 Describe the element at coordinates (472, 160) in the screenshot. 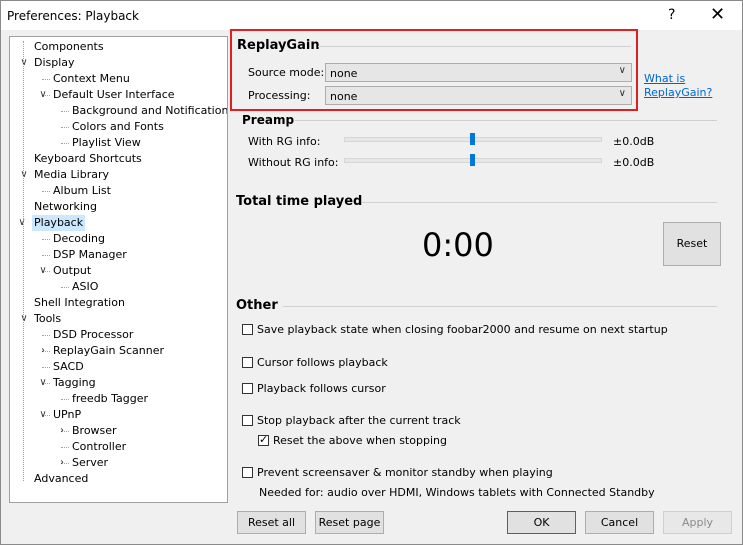

I see `without-rg-slider-thumb` at that location.